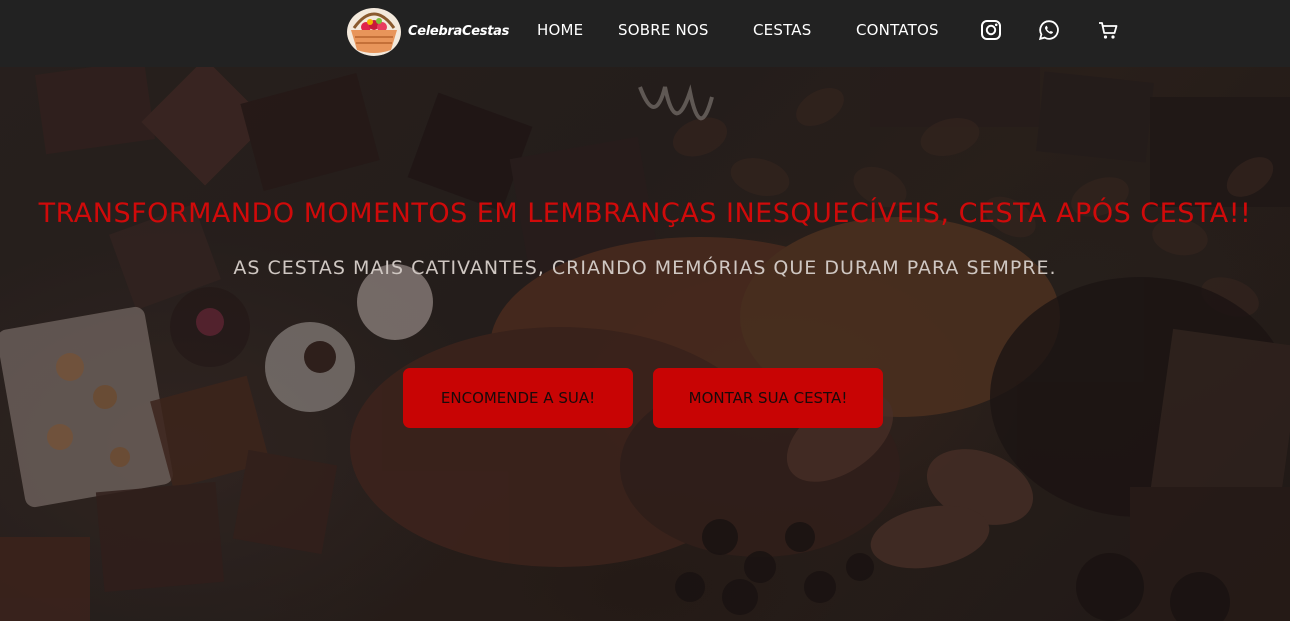 Image resolution: width=1290 pixels, height=621 pixels. I want to click on brand-logo-link: CelebraCestas, so click(427, 31).